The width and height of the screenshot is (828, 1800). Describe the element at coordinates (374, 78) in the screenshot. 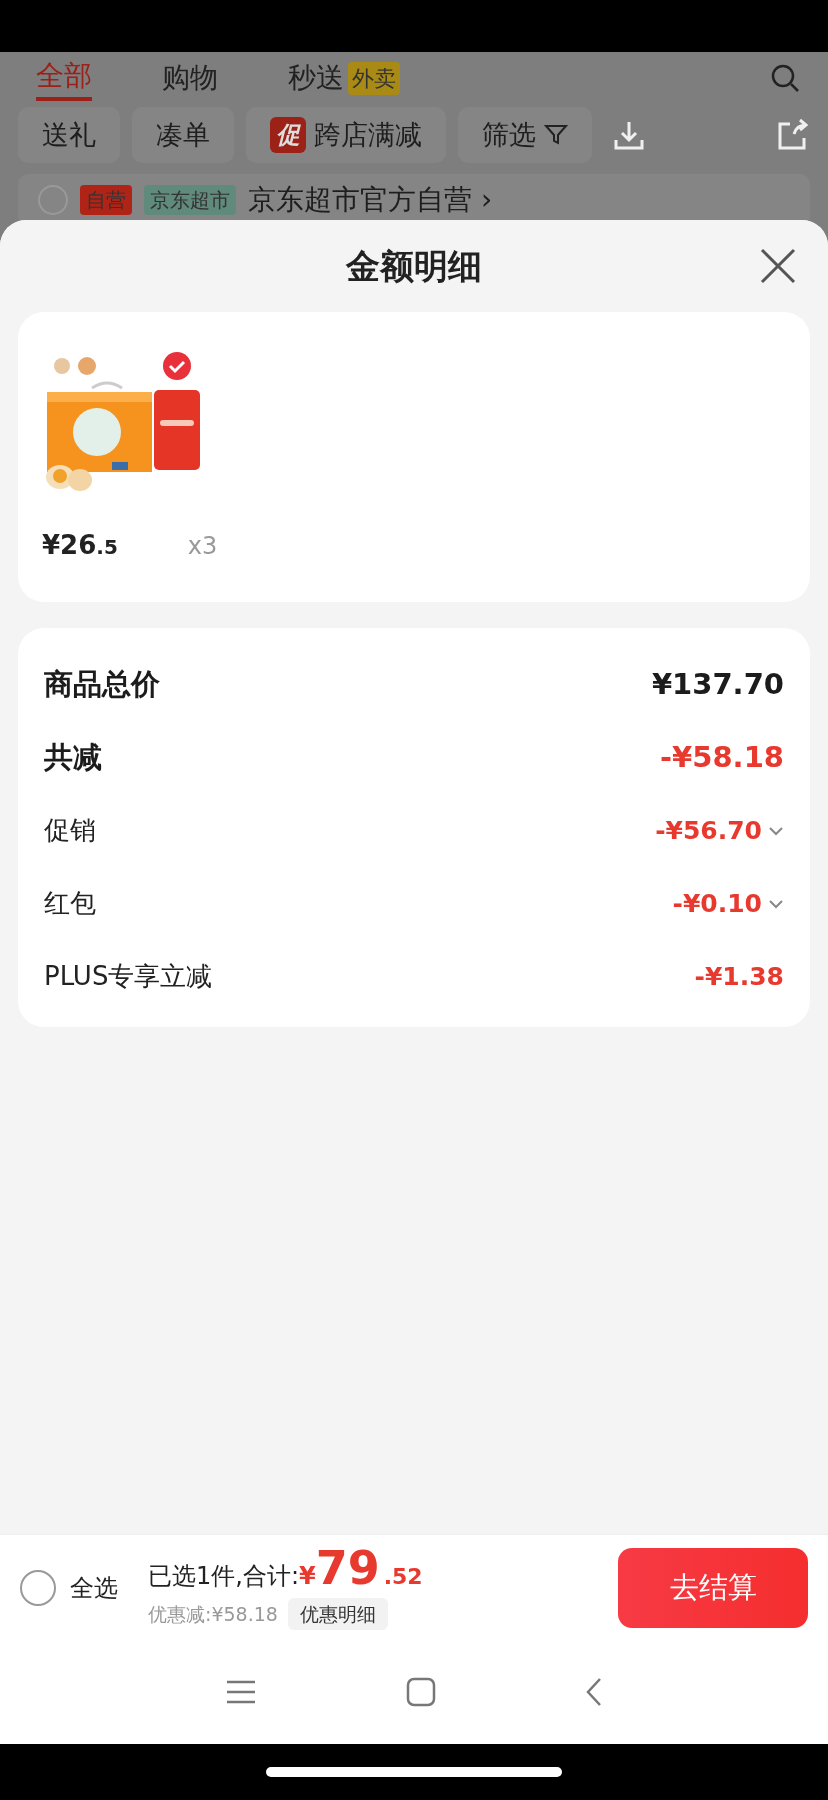

I see `tab-badge: 外卖` at that location.